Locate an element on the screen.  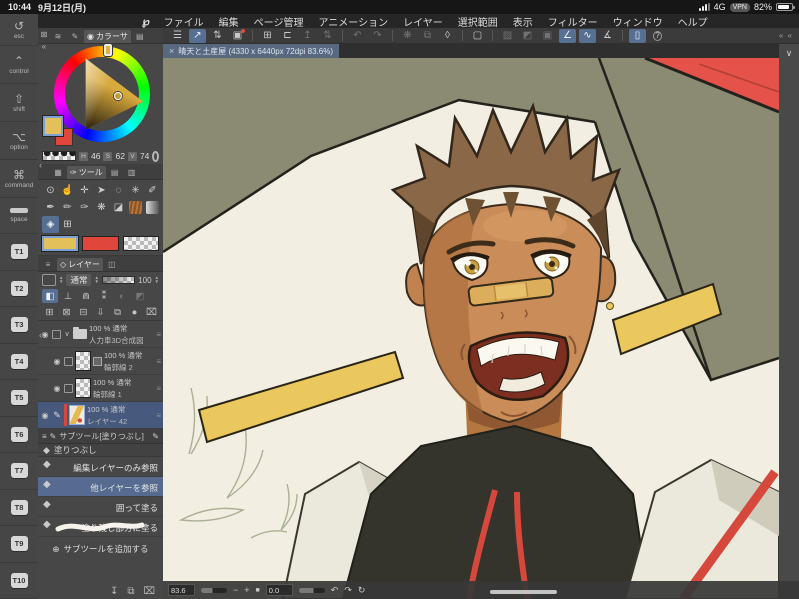
t9-key: T9 is located at coordinates (19, 544).